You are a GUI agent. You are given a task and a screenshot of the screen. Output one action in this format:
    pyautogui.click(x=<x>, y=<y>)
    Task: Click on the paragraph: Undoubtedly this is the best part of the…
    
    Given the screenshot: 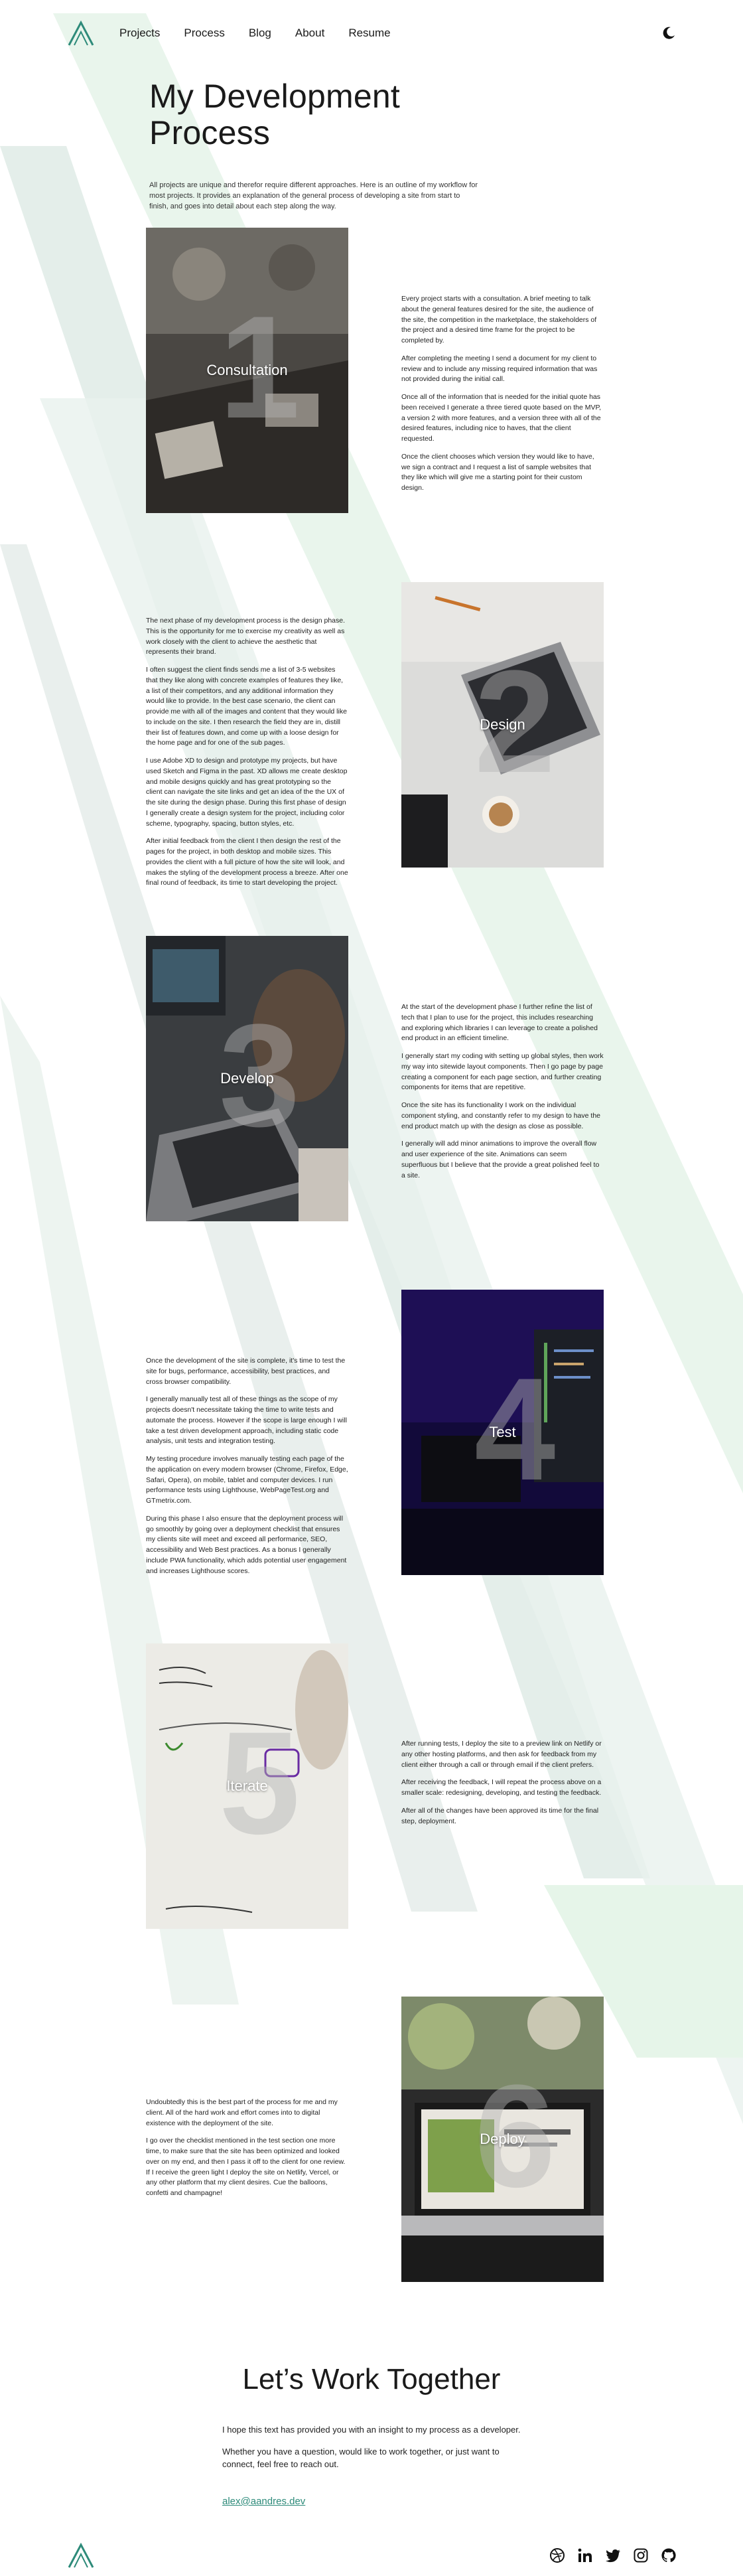 What is the action you would take?
    pyautogui.click(x=242, y=2112)
    